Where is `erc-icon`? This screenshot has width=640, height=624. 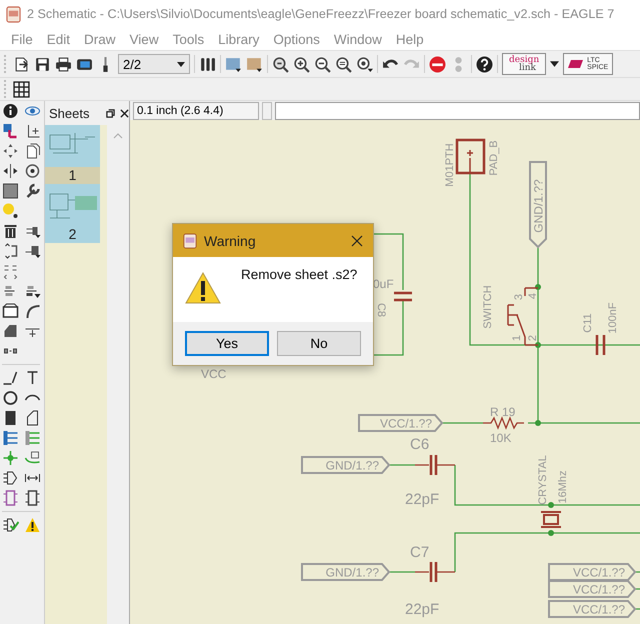
erc-icon is located at coordinates (10, 525).